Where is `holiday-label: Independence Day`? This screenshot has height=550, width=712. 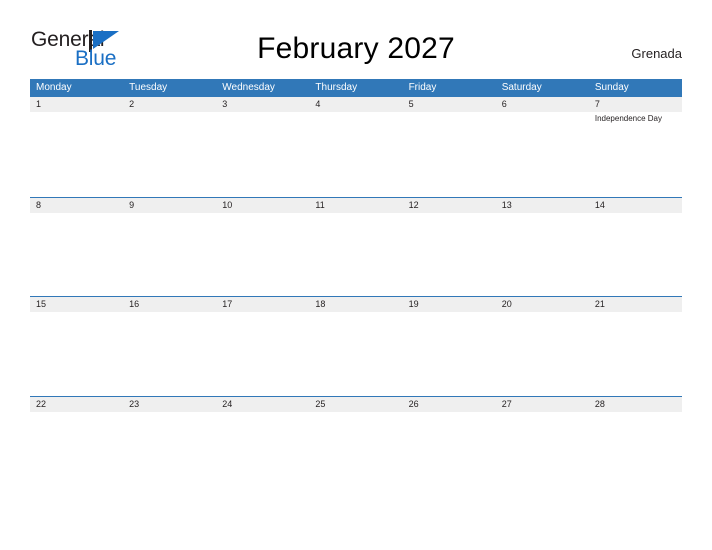
holiday-label: Independence Day is located at coordinates (628, 118).